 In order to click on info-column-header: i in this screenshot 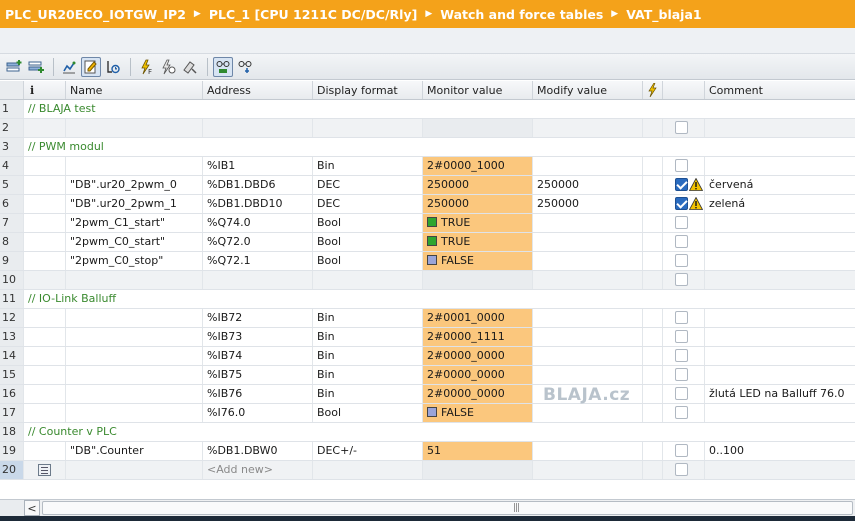, I will do `click(45, 90)`.